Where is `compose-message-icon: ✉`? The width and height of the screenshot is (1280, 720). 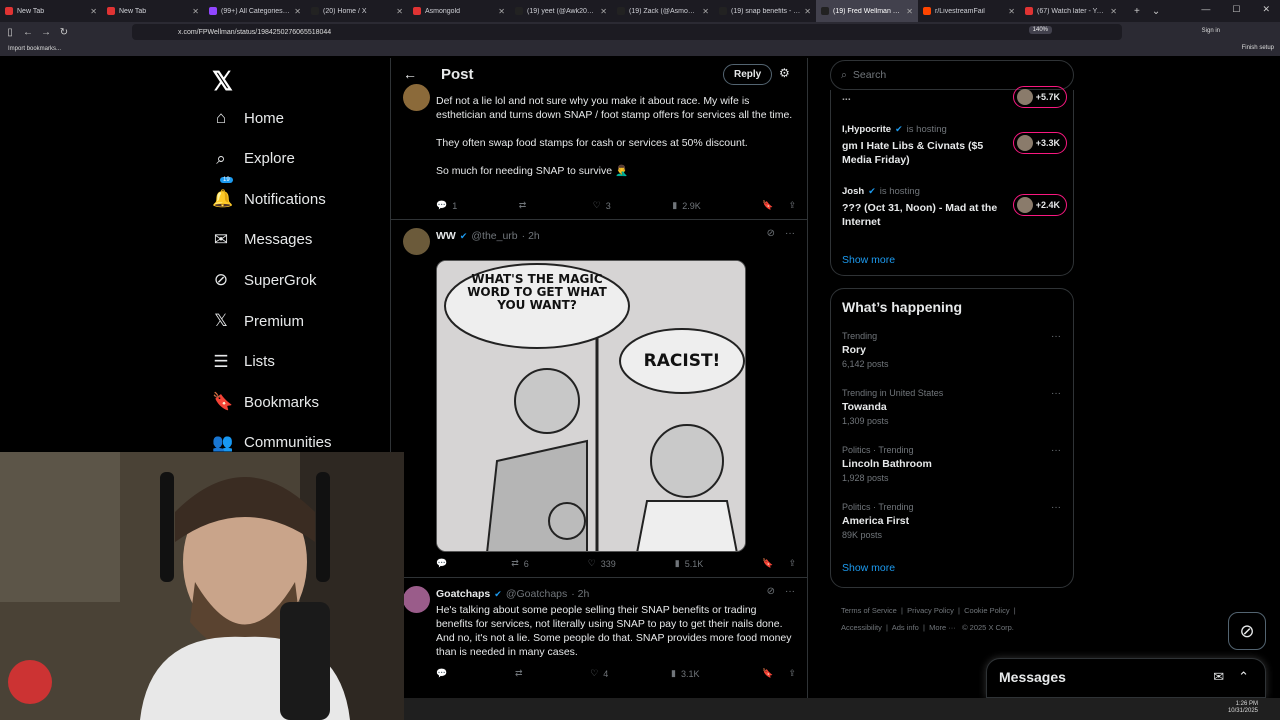 compose-message-icon: ✉ is located at coordinates (1218, 677).